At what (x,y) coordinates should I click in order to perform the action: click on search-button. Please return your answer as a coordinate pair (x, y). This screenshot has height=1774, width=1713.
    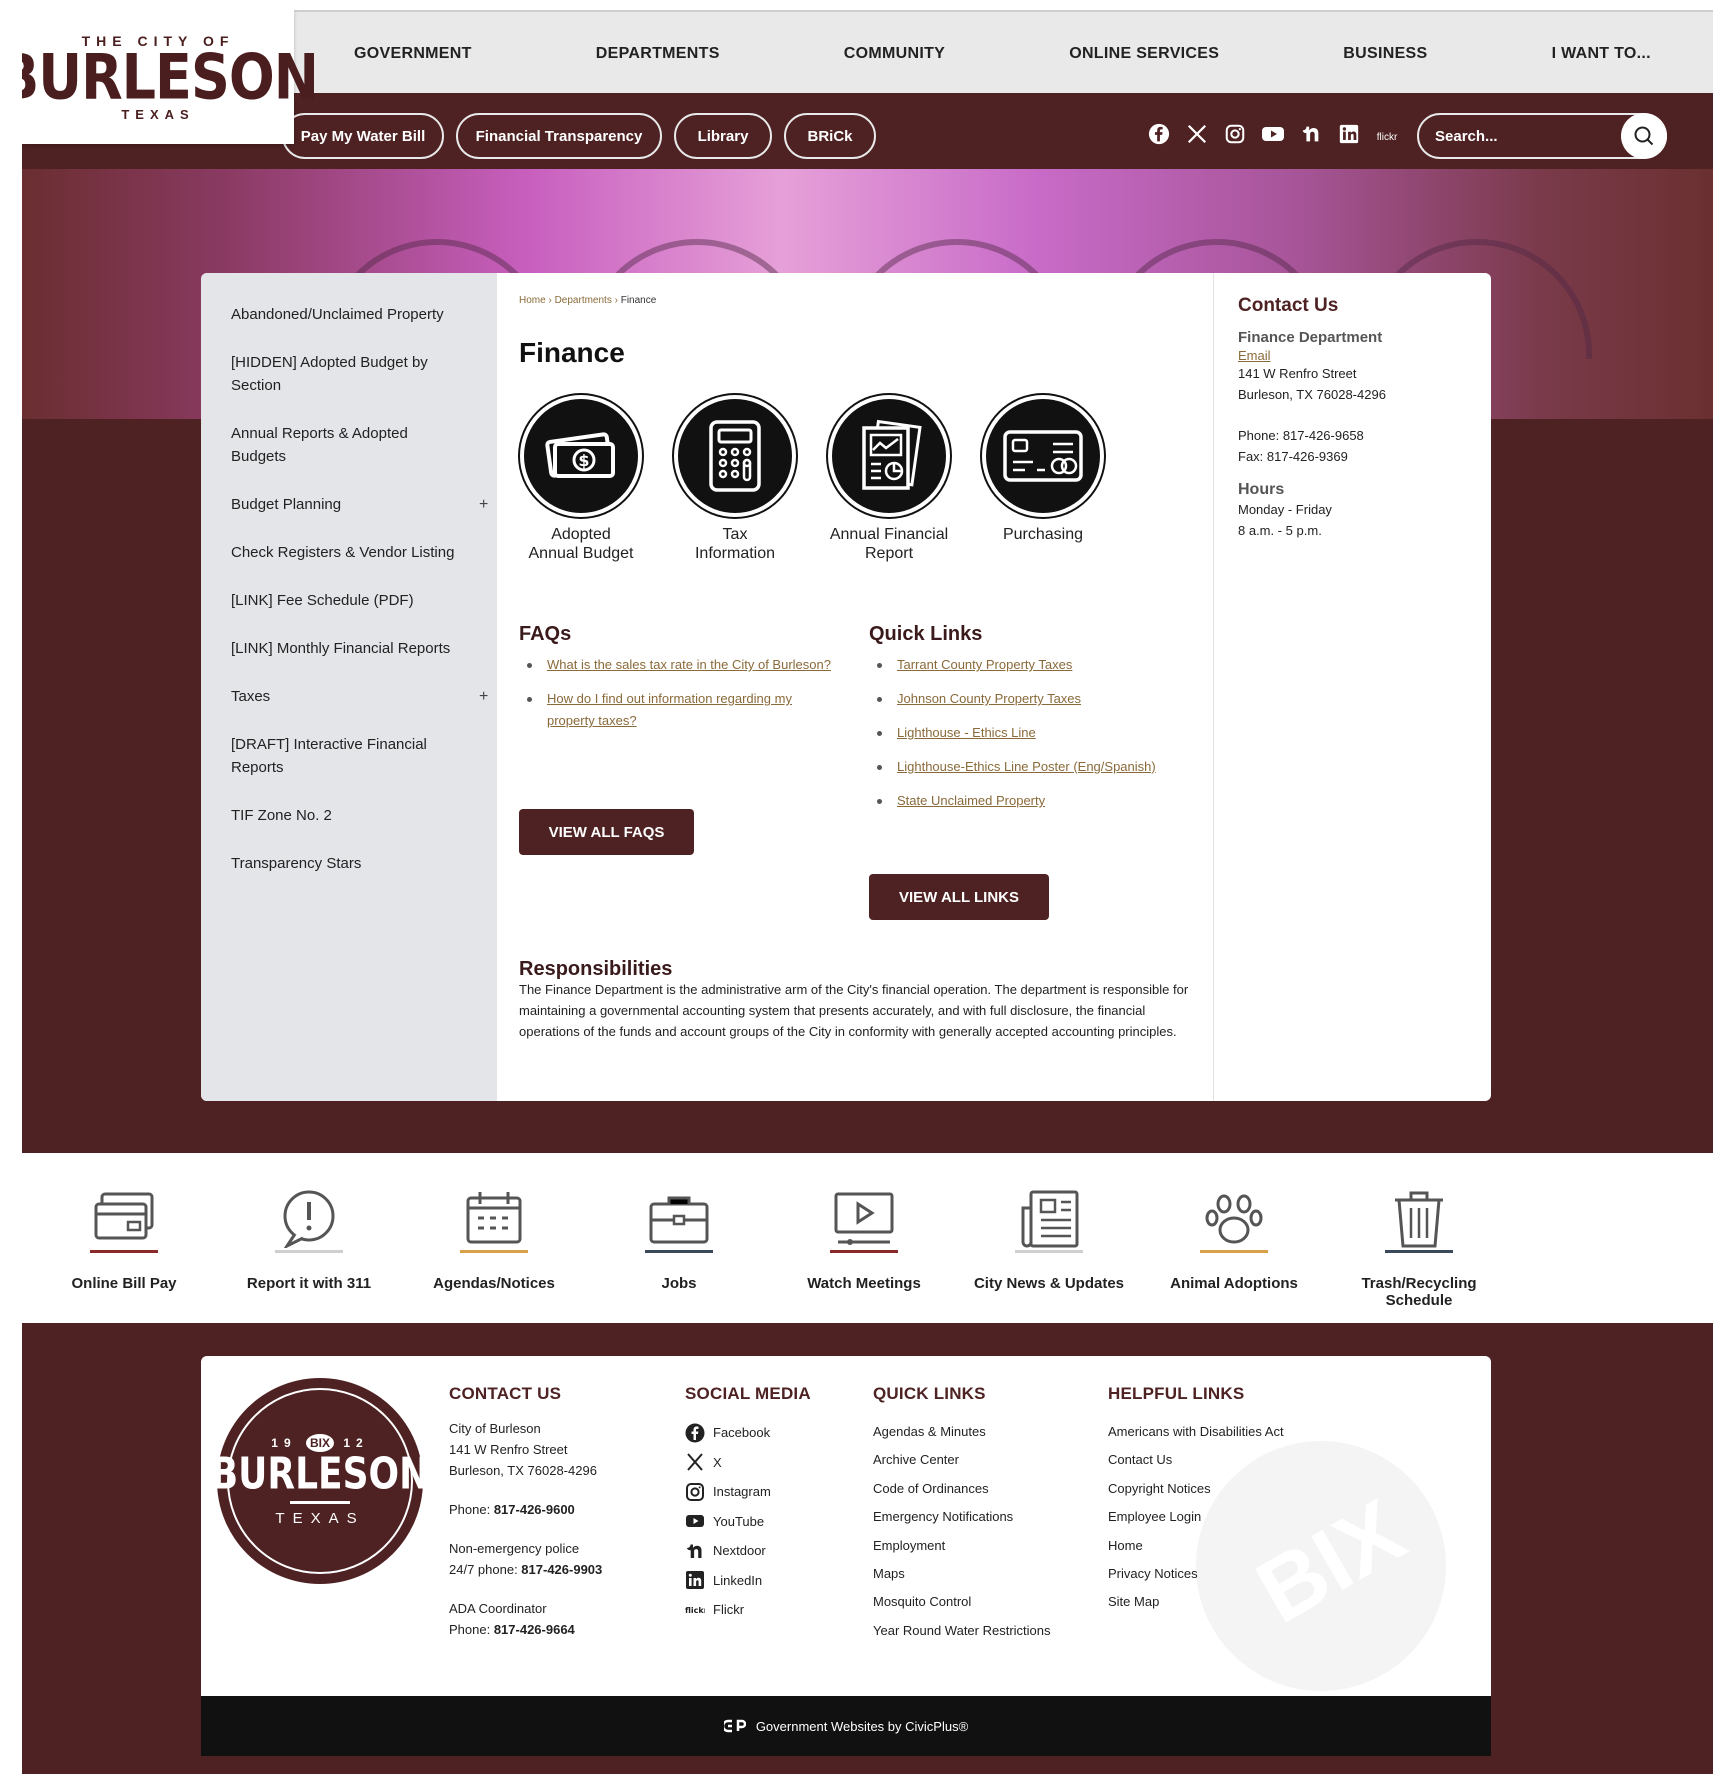
    Looking at the image, I should click on (1644, 136).